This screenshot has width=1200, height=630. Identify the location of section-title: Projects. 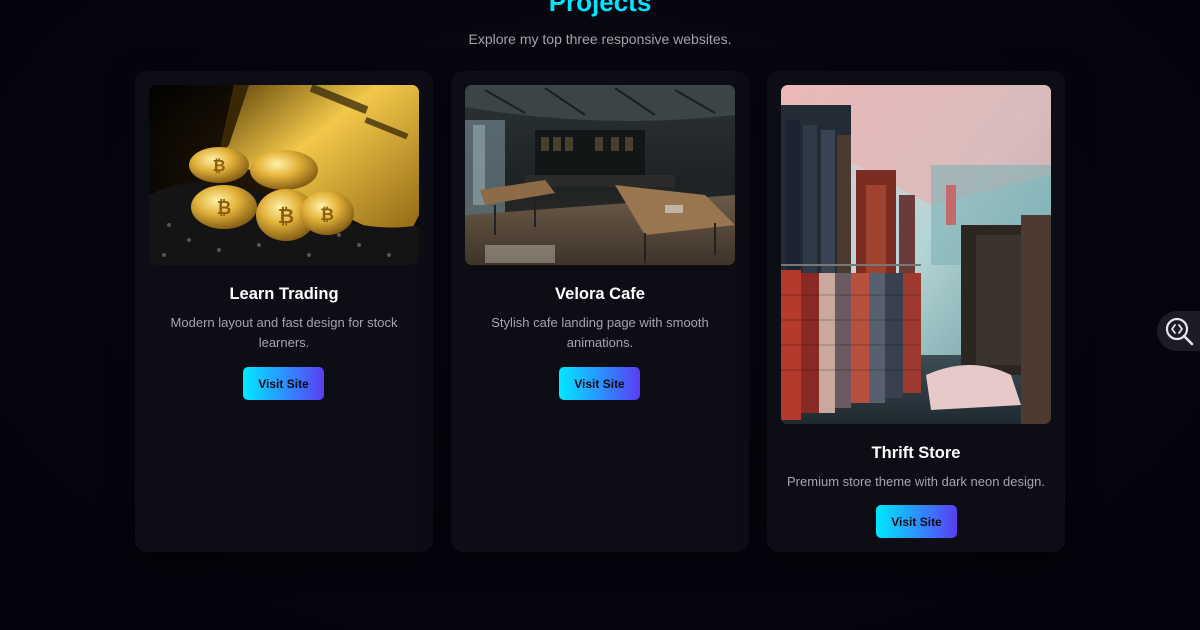
(600, 8).